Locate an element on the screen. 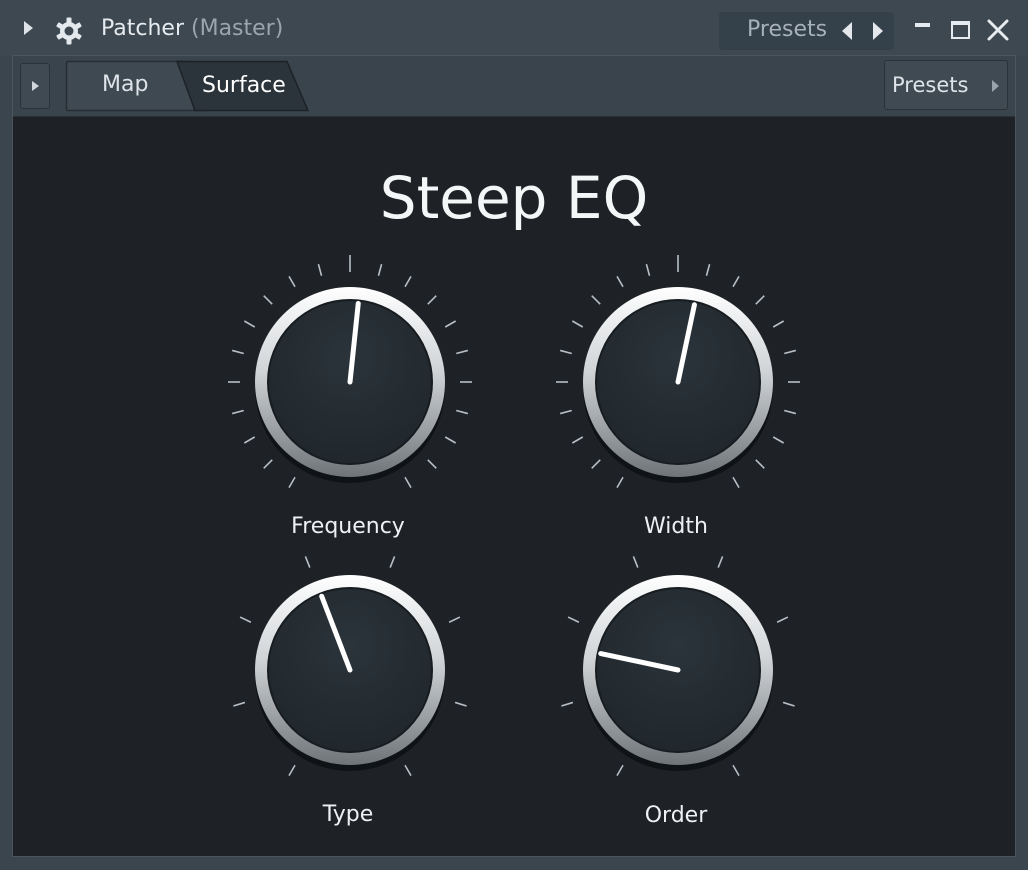 This screenshot has width=1028, height=870. close-icon is located at coordinates (998, 30).